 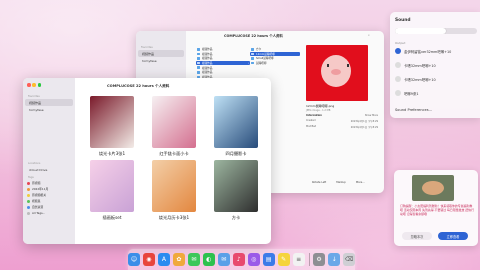 I want to click on column-browser-1: 视频作品 视频作品 视频作品 视频作品› 视频作品 视频作品 视频作品, so click(x=223, y=63).